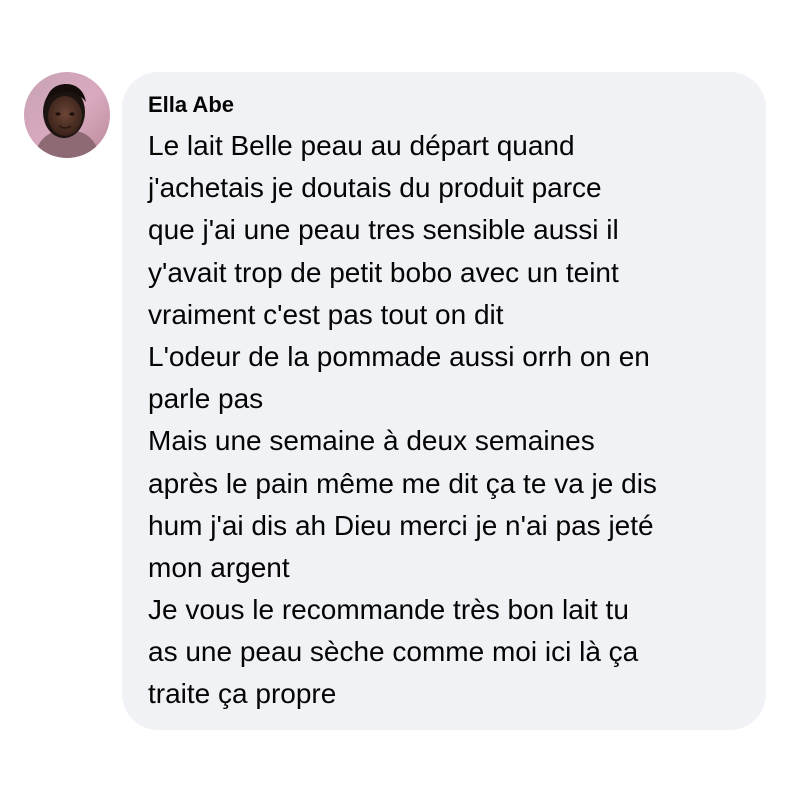  Describe the element at coordinates (383, 230) in the screenshot. I see `comment-text-line: que j'ai une peau tres sensible aussi il` at that location.